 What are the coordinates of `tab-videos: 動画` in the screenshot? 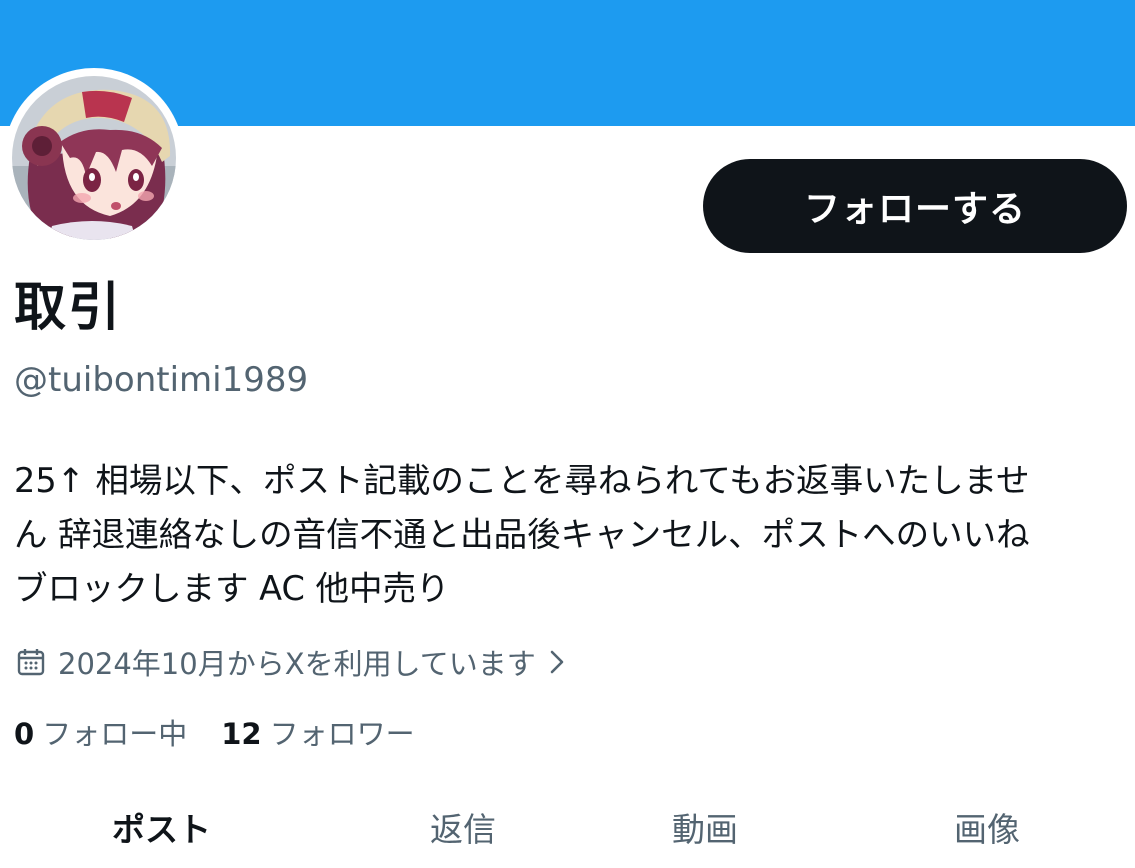 It's located at (705, 830).